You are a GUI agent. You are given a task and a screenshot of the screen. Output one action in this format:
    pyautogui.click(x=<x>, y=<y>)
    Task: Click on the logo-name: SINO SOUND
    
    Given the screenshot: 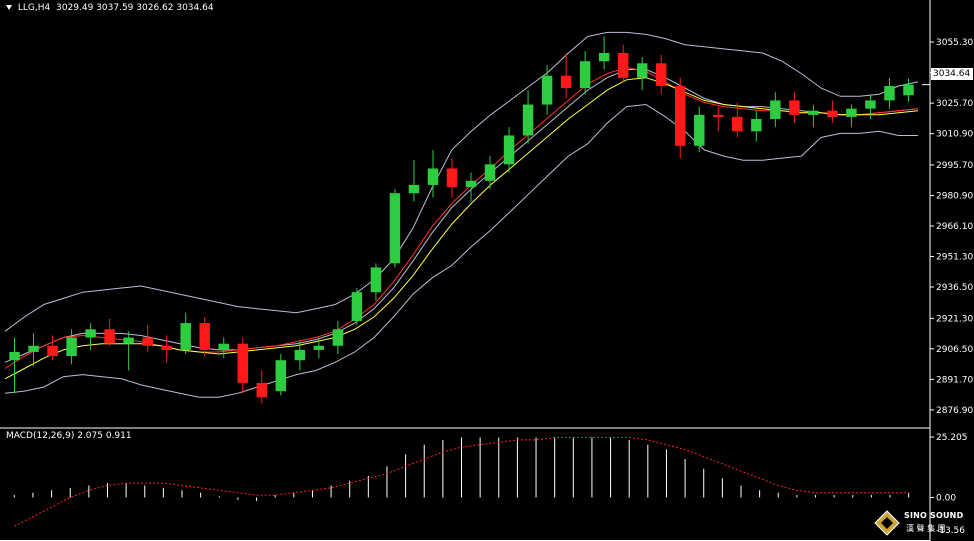 What is the action you would take?
    pyautogui.click(x=934, y=515)
    